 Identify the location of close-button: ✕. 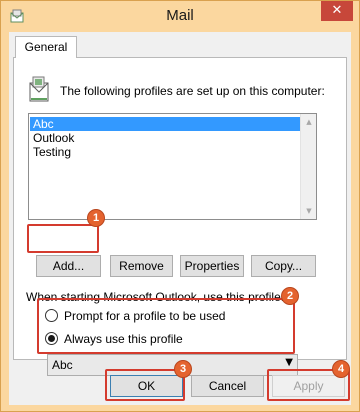
(337, 11).